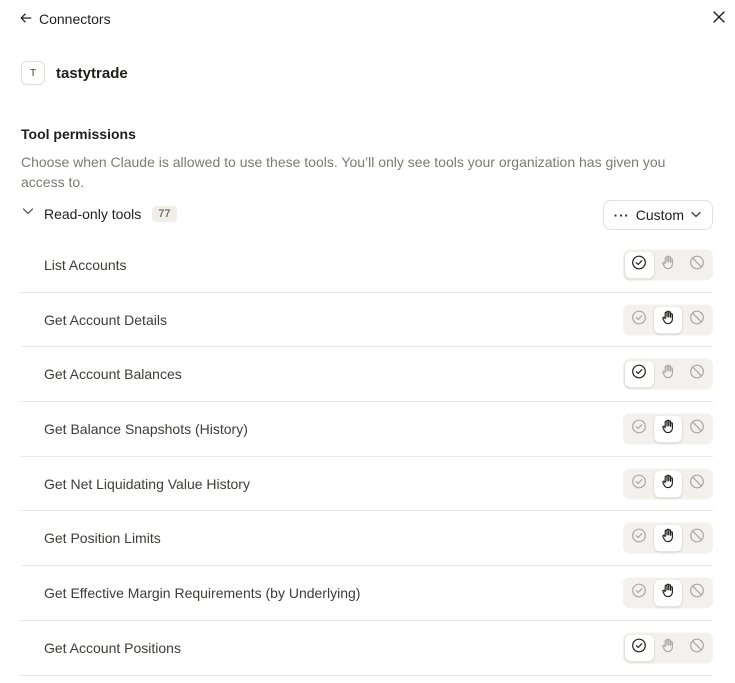 The height and width of the screenshot is (683, 735). What do you see at coordinates (75, 19) in the screenshot?
I see `back-label: Connectors` at bounding box center [75, 19].